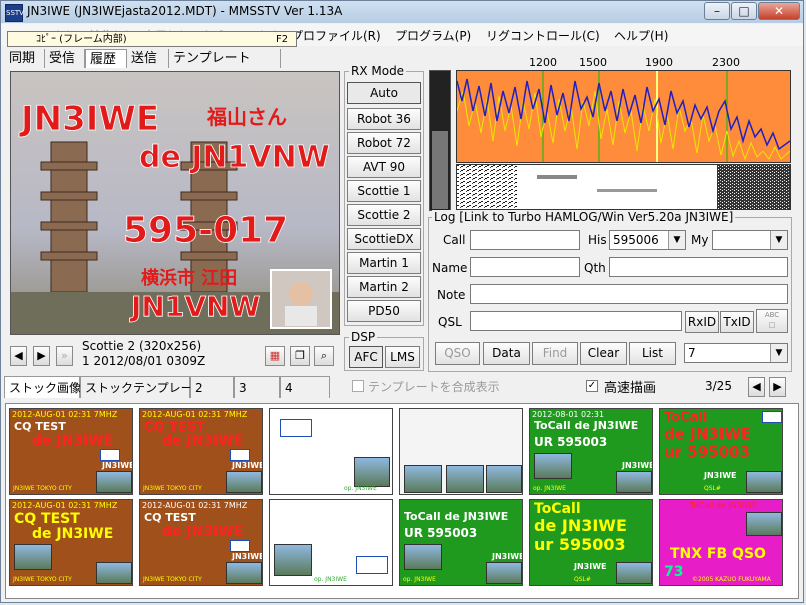  Describe the element at coordinates (65, 505) in the screenshot. I see `thumb-header: 2012-AUG-01 02:31 7MHZ` at that location.